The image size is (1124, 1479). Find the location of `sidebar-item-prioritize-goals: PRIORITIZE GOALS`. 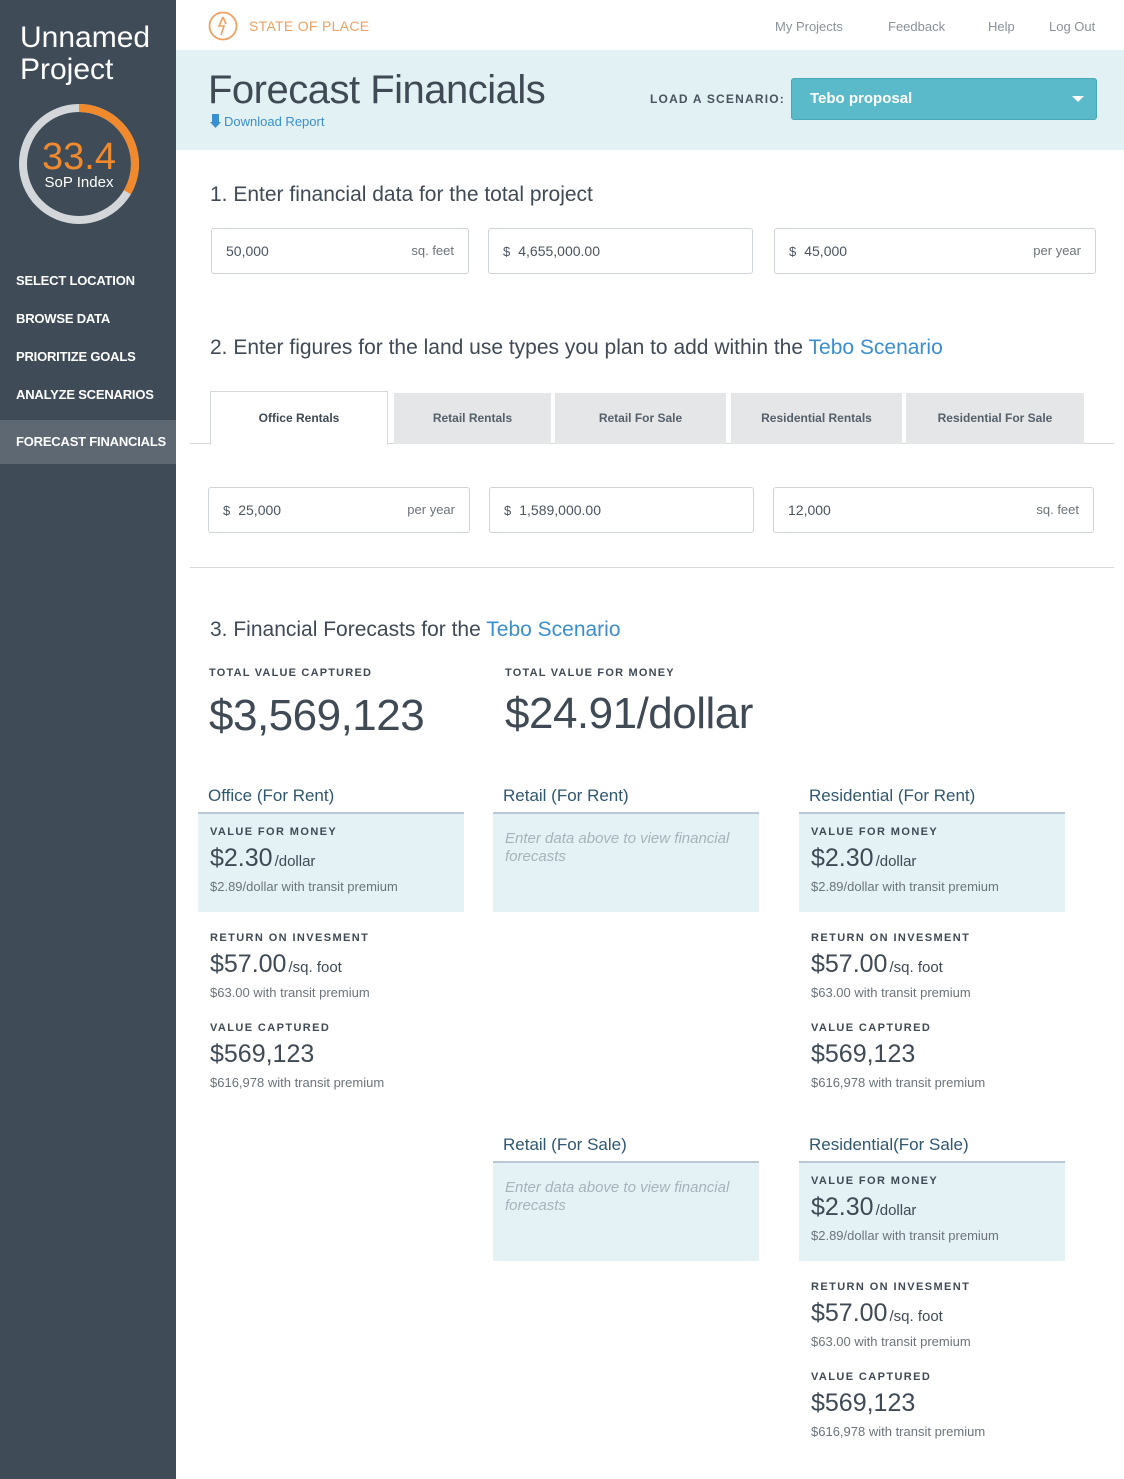

sidebar-item-prioritize-goals: PRIORITIZE GOALS is located at coordinates (88, 357).